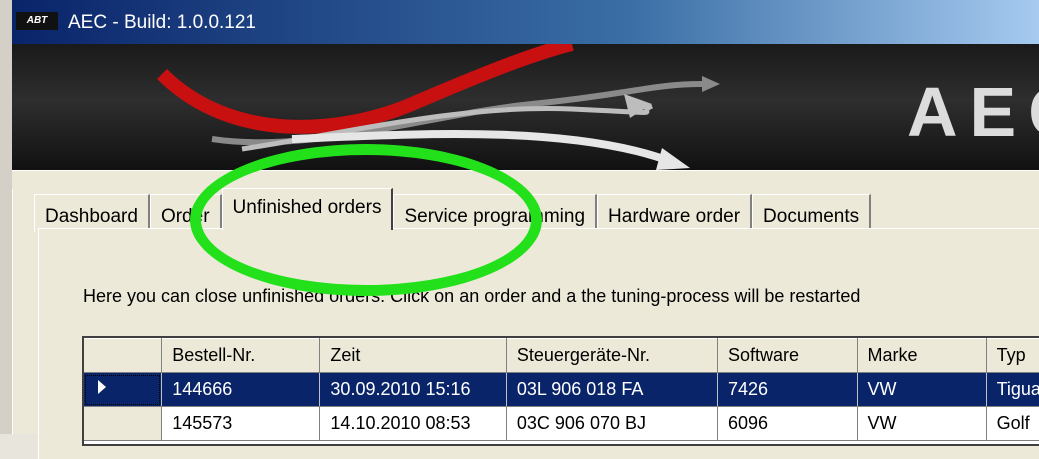 Image resolution: width=1039 pixels, height=459 pixels. What do you see at coordinates (307, 209) in the screenshot?
I see `tab-unfinished-orders: Unfinished orders` at bounding box center [307, 209].